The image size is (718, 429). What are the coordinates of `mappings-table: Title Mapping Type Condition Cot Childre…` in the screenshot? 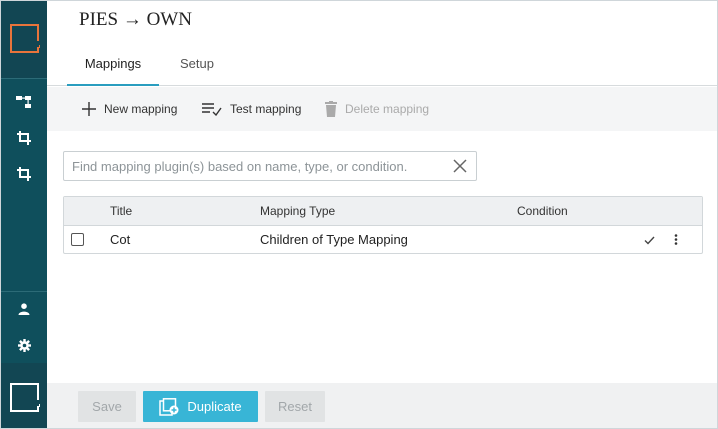 It's located at (383, 225).